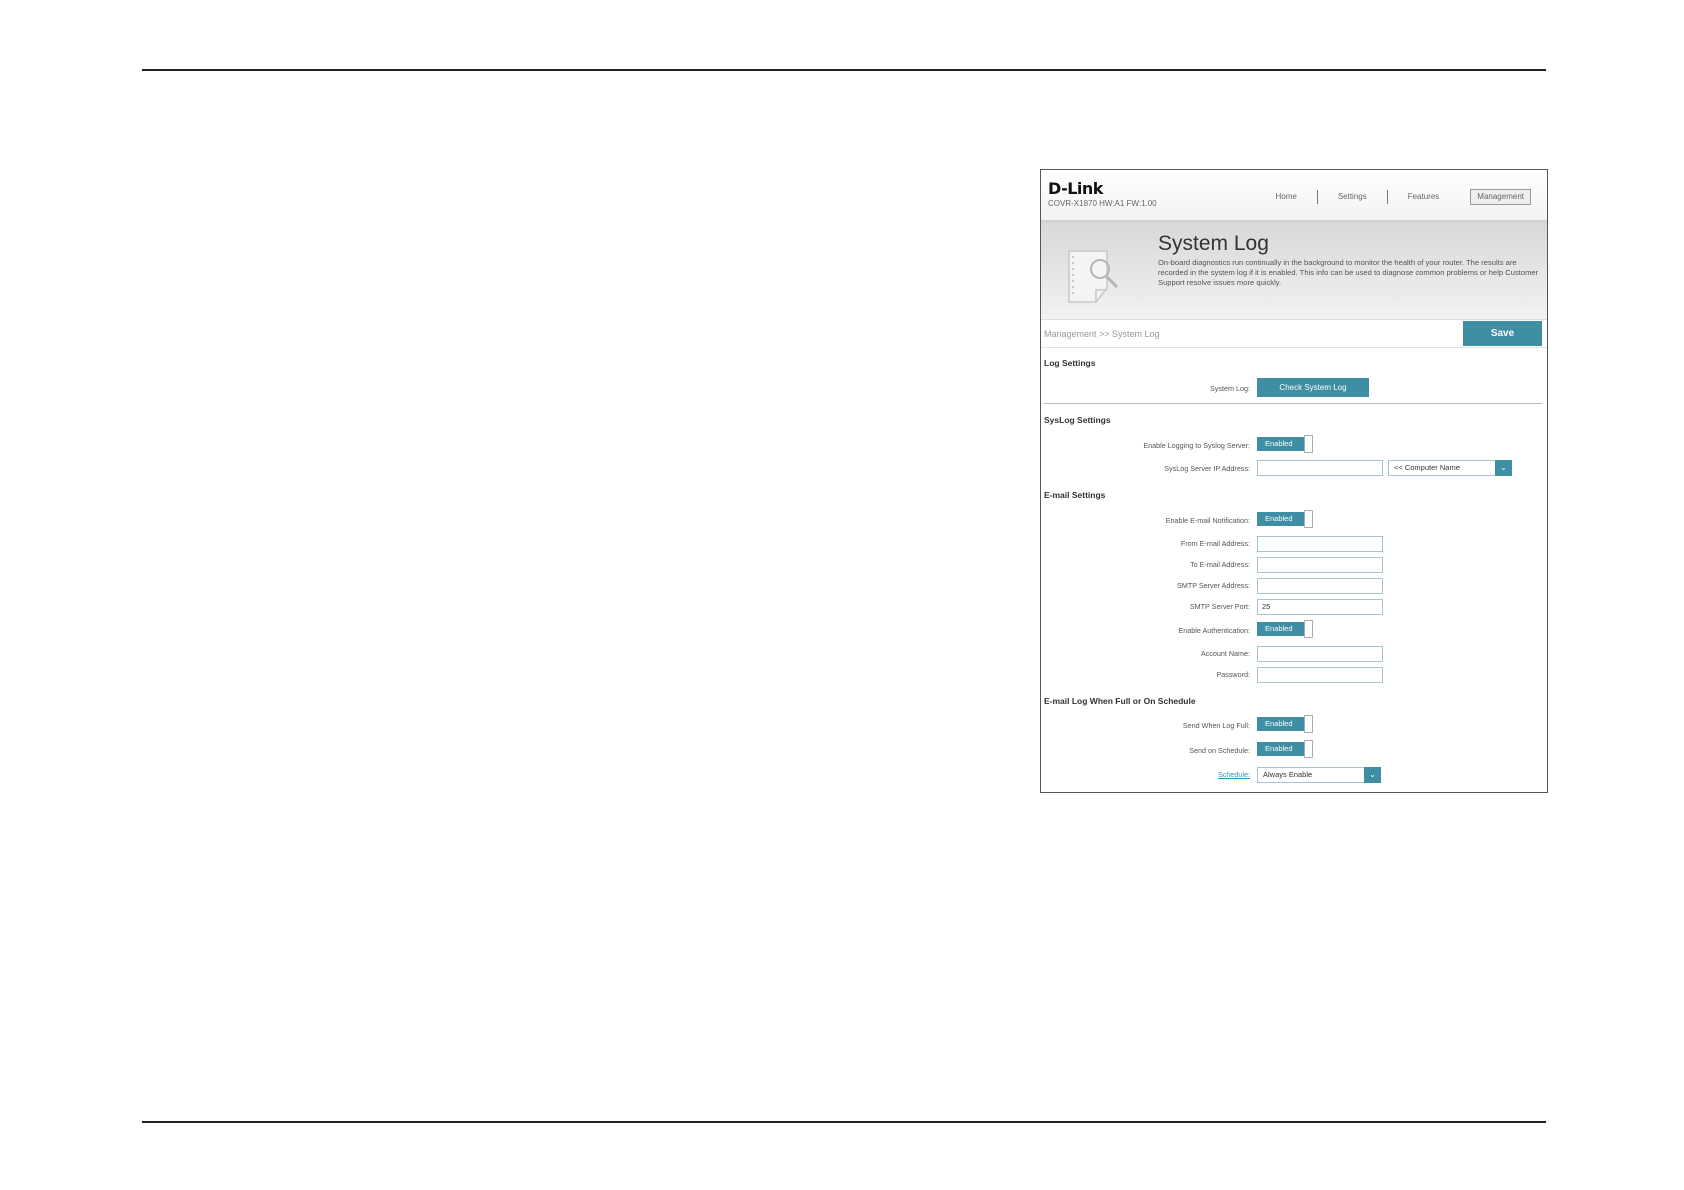  Describe the element at coordinates (1220, 564) in the screenshot. I see `to-email-label: To E-mail Address:` at that location.